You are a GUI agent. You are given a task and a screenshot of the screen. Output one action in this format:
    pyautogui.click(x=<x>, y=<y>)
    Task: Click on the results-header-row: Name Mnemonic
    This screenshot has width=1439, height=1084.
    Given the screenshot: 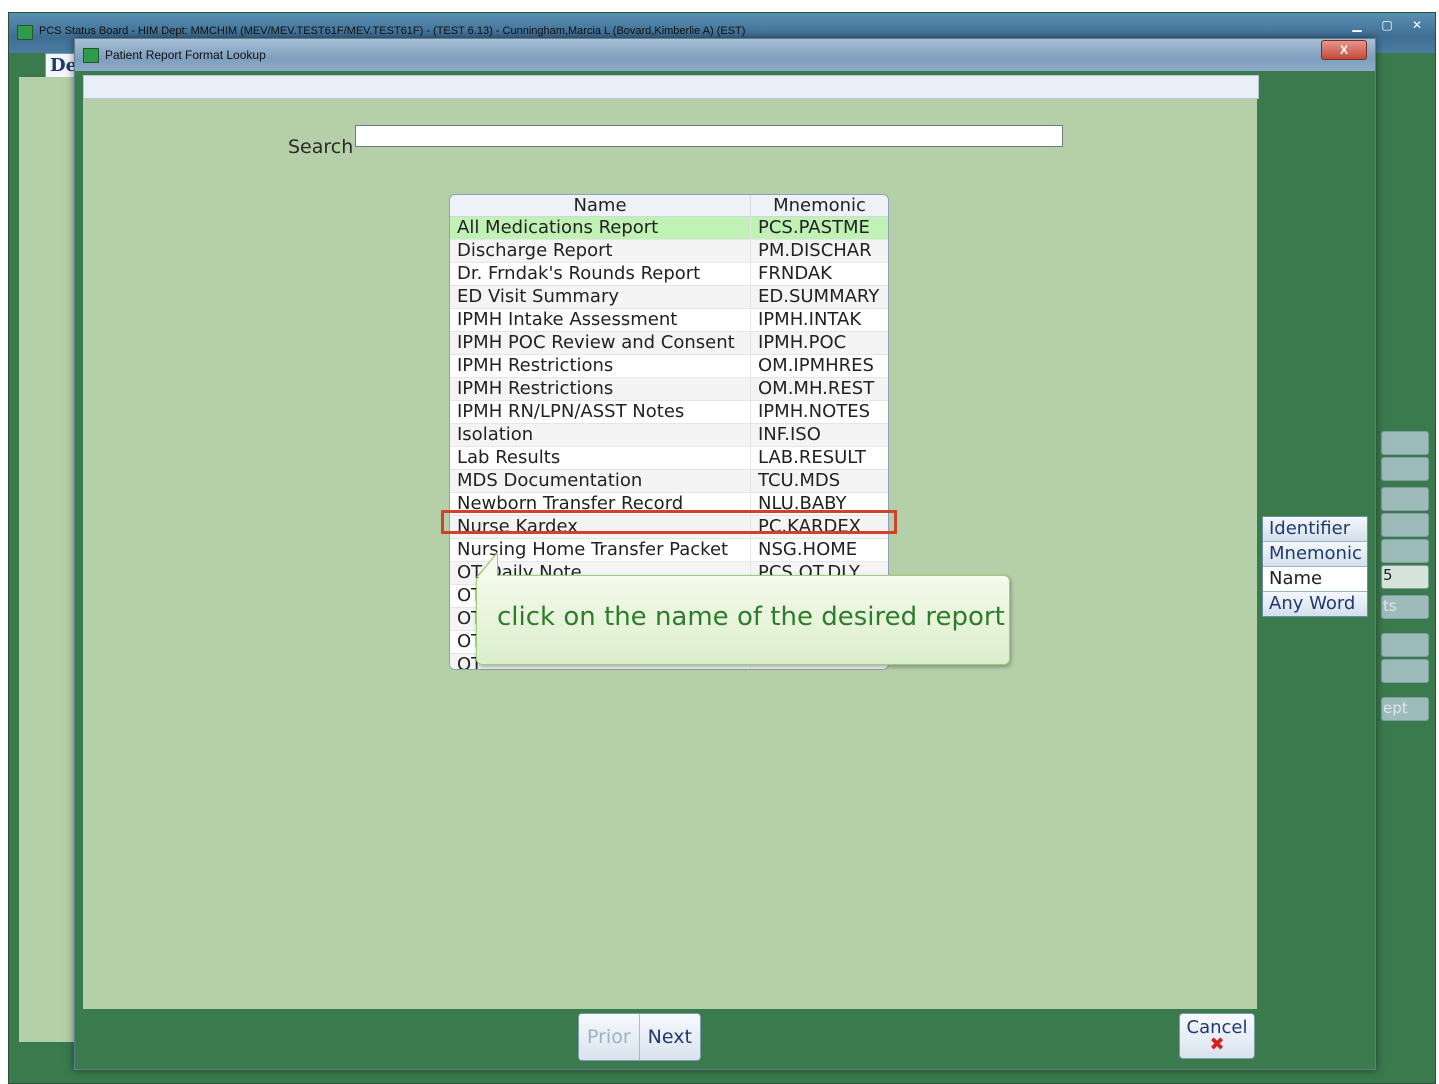 What is the action you would take?
    pyautogui.click(x=669, y=206)
    